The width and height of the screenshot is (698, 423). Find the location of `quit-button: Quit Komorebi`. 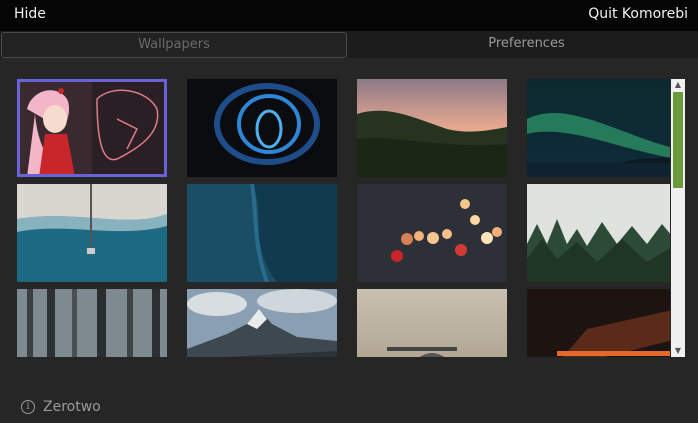

quit-button: Quit Komorebi is located at coordinates (638, 14).